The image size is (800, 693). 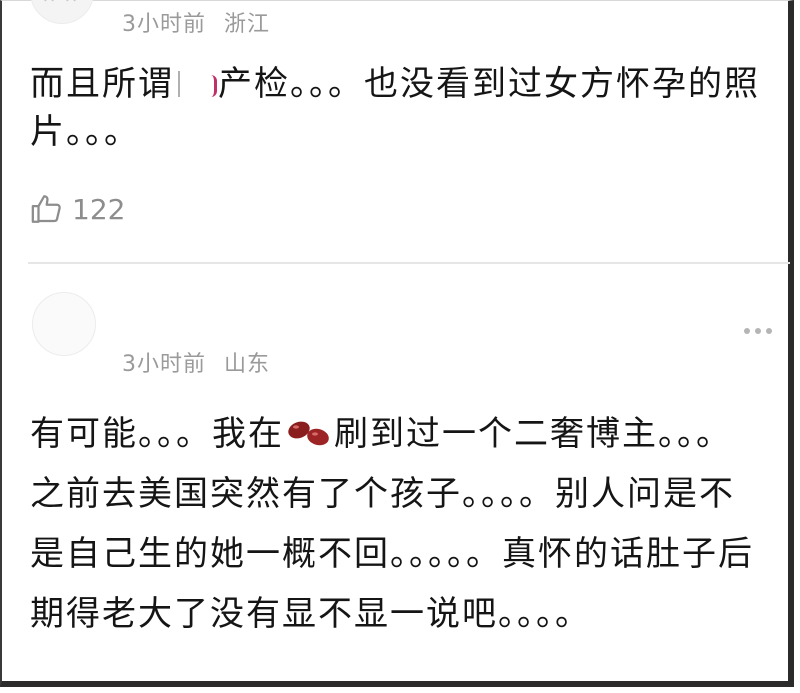 I want to click on thumbs-up-icon, so click(x=46, y=209).